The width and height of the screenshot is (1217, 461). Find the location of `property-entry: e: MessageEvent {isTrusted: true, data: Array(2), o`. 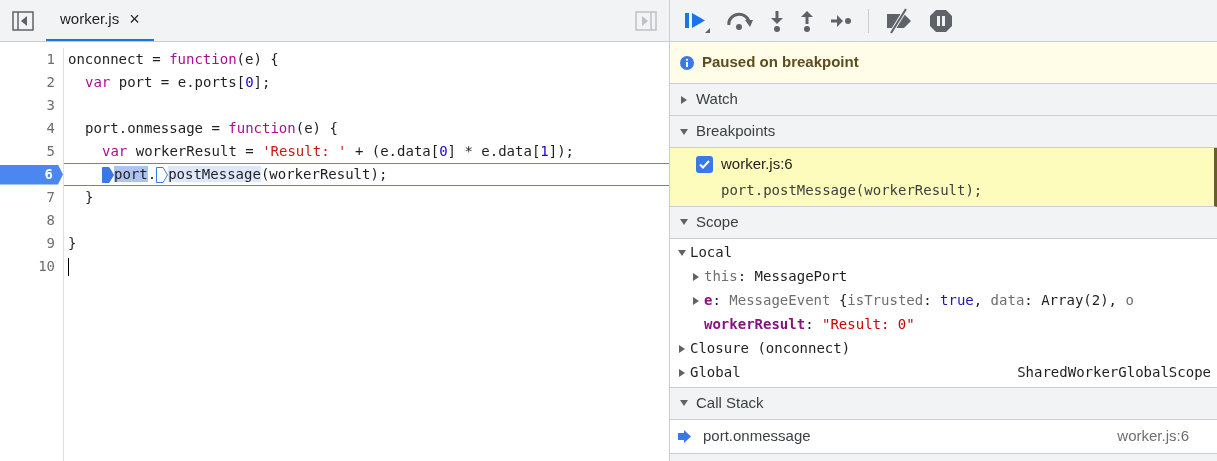

property-entry: e: MessageEvent {isTrusted: true, data: Array(2), o is located at coordinates (919, 300).